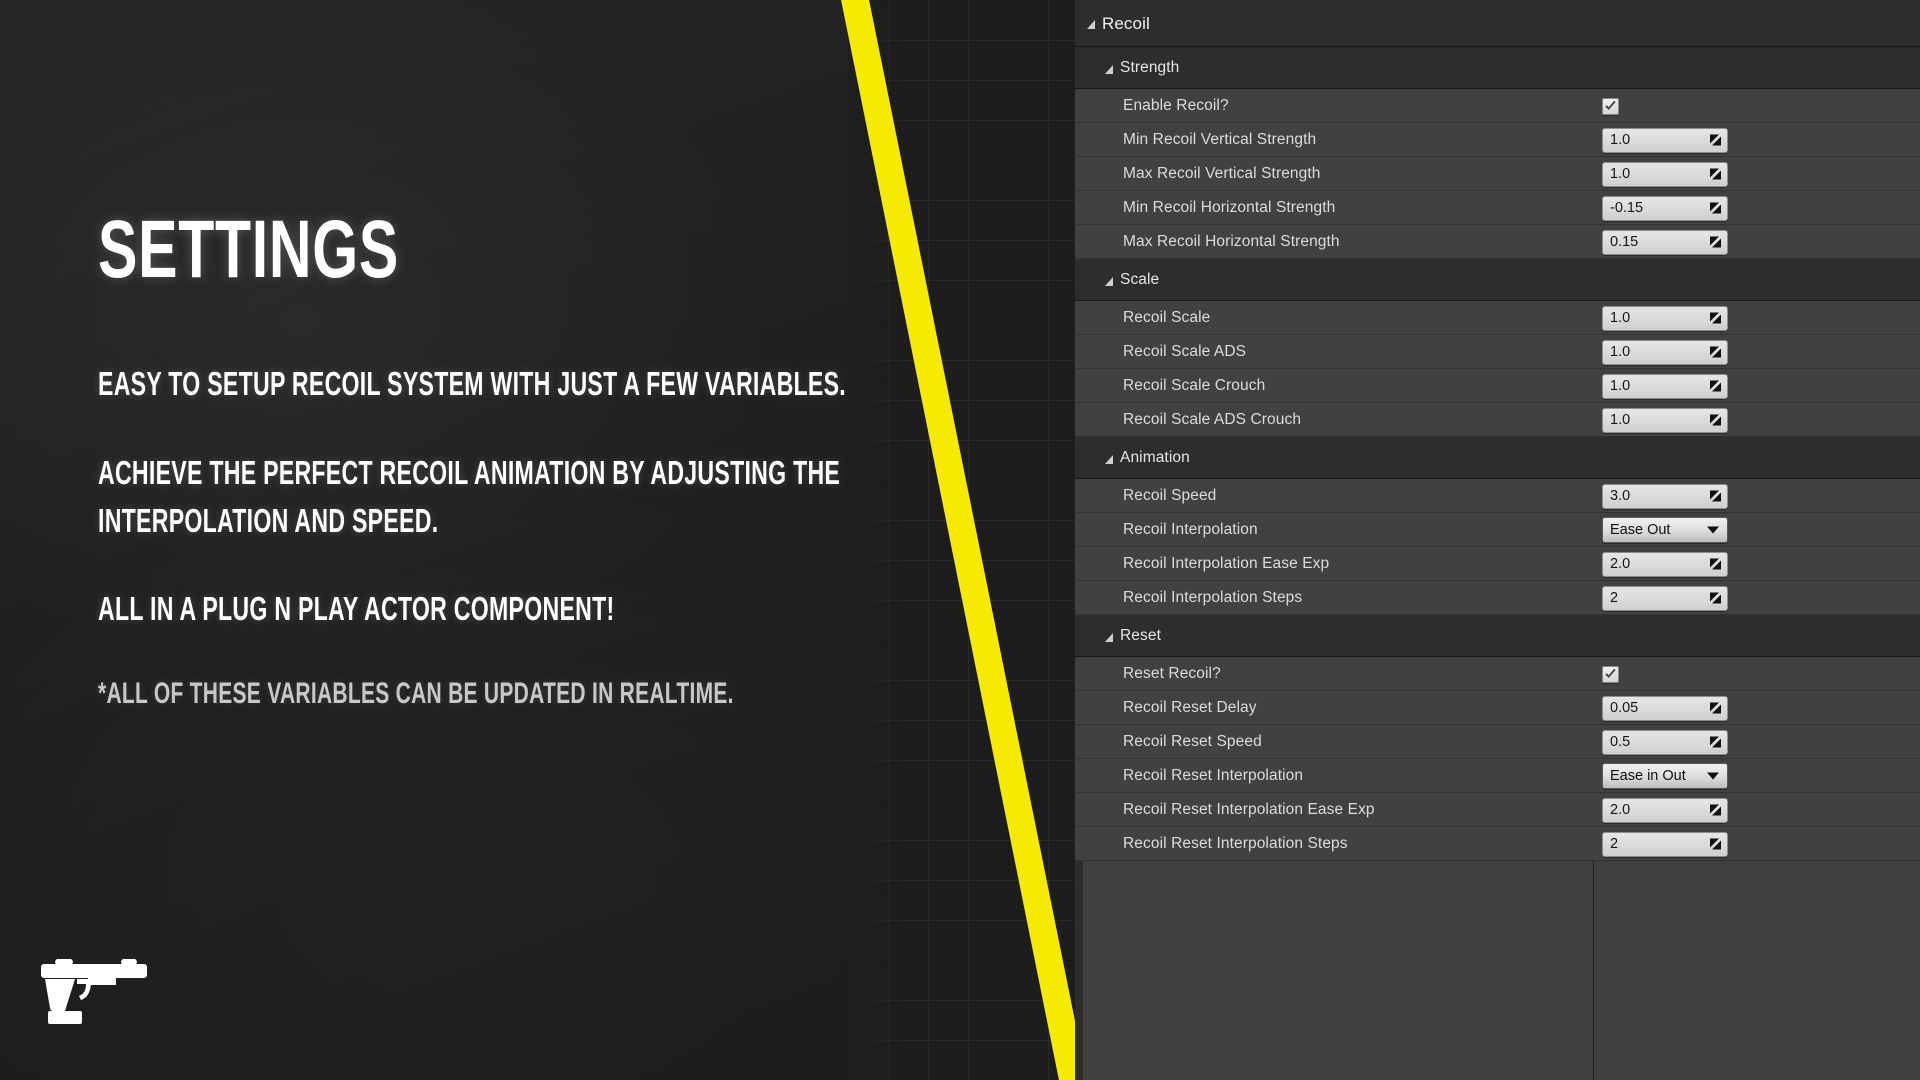 The width and height of the screenshot is (1920, 1080). I want to click on numeric-field: 0.15, so click(1665, 242).